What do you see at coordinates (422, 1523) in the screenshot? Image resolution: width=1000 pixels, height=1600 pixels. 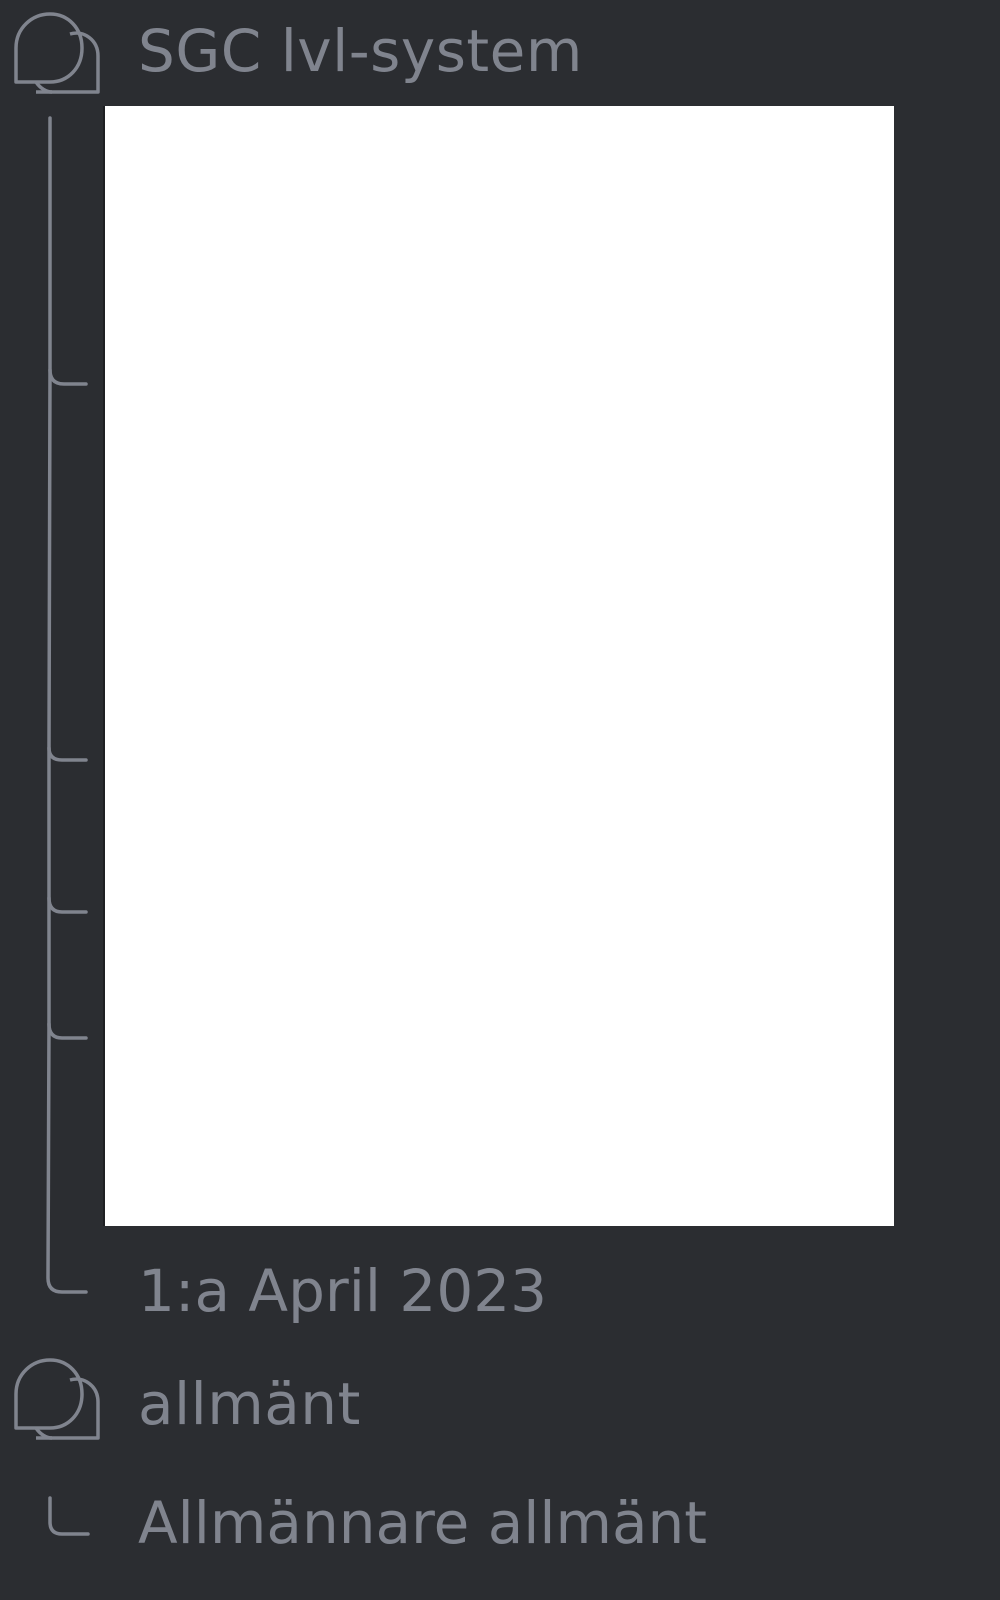 I see `thread-name: Allmännare allmänt` at bounding box center [422, 1523].